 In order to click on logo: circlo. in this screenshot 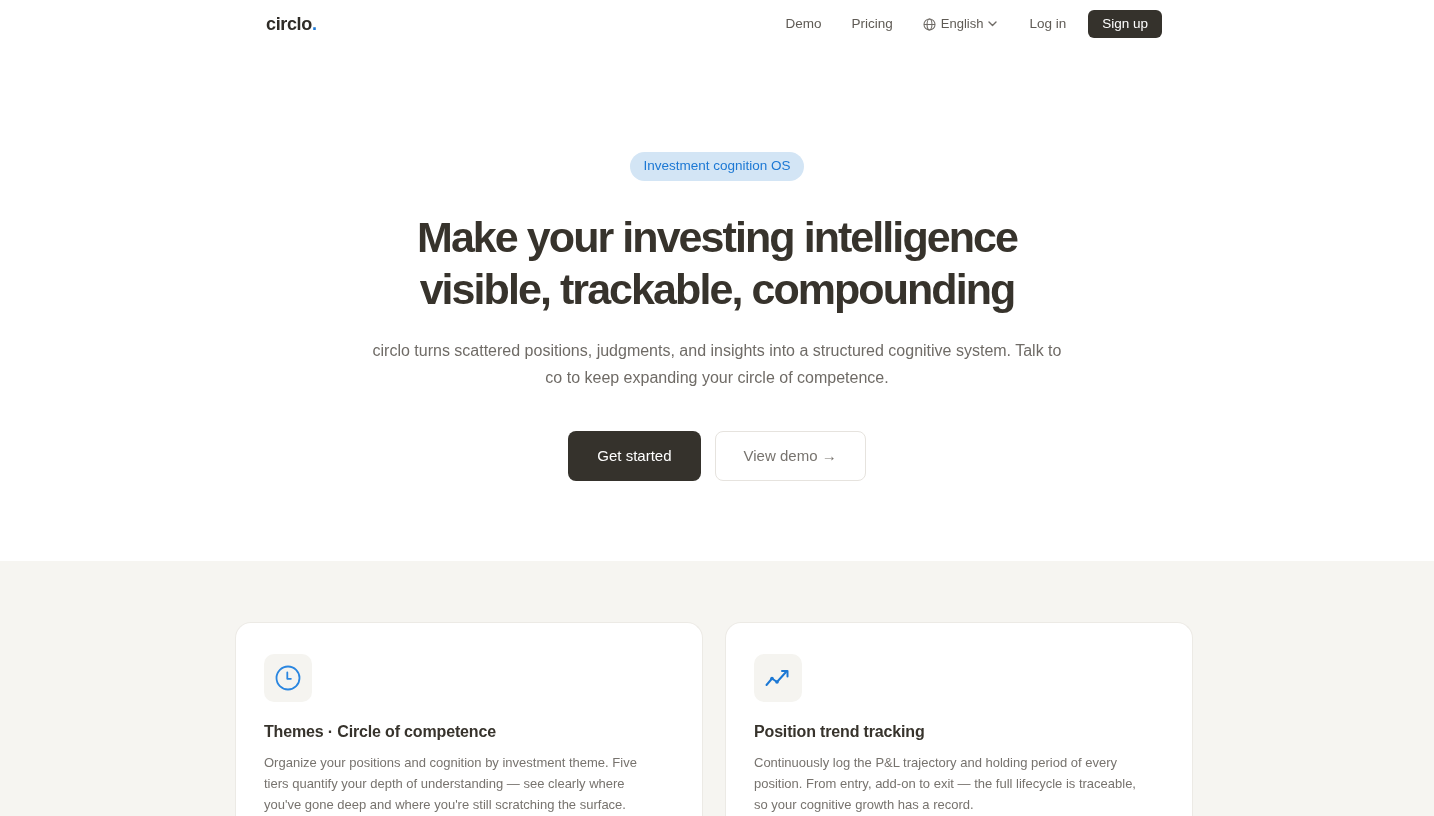, I will do `click(291, 24)`.